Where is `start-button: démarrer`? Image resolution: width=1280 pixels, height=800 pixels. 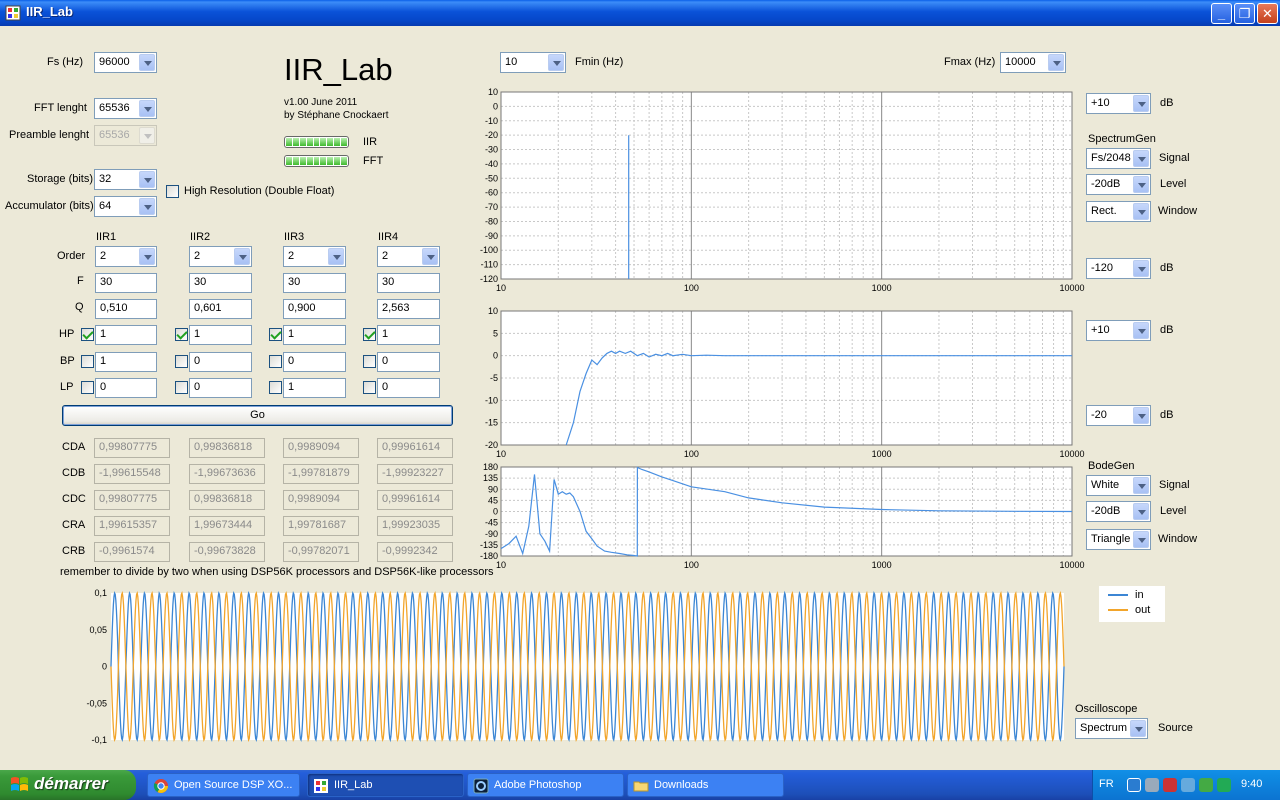 start-button: démarrer is located at coordinates (68, 785).